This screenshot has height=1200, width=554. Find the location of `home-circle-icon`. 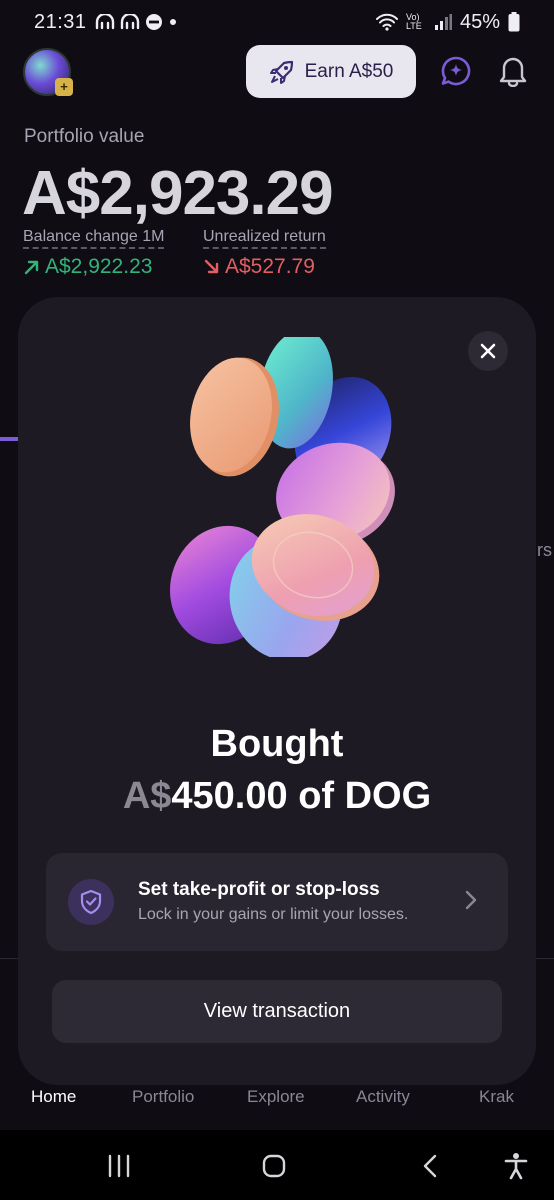

home-circle-icon is located at coordinates (274, 1166).